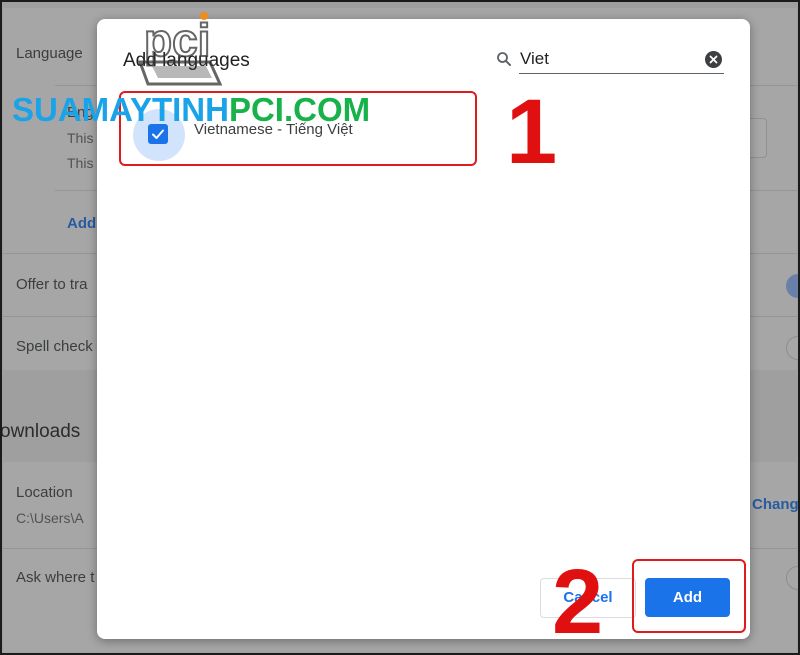  I want to click on step-number-2: 2, so click(578, 602).